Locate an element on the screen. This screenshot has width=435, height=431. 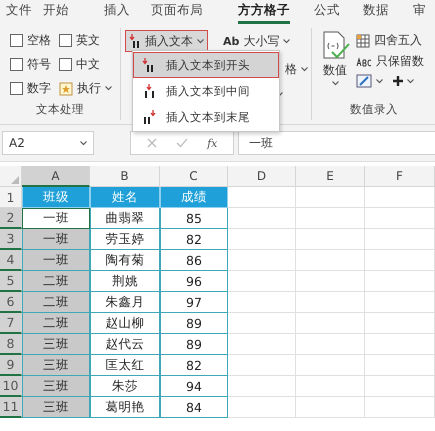
case-button: Ab 大小写 is located at coordinates (265, 41).